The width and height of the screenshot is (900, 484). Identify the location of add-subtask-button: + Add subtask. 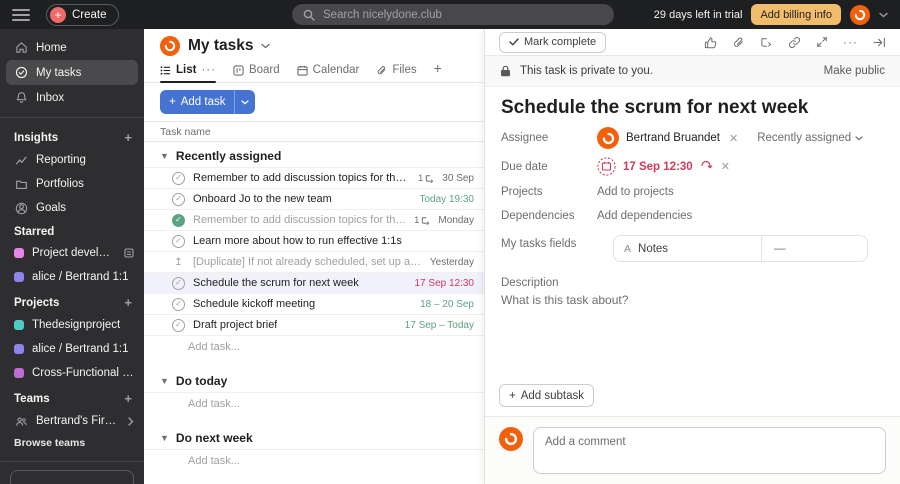
(547, 395).